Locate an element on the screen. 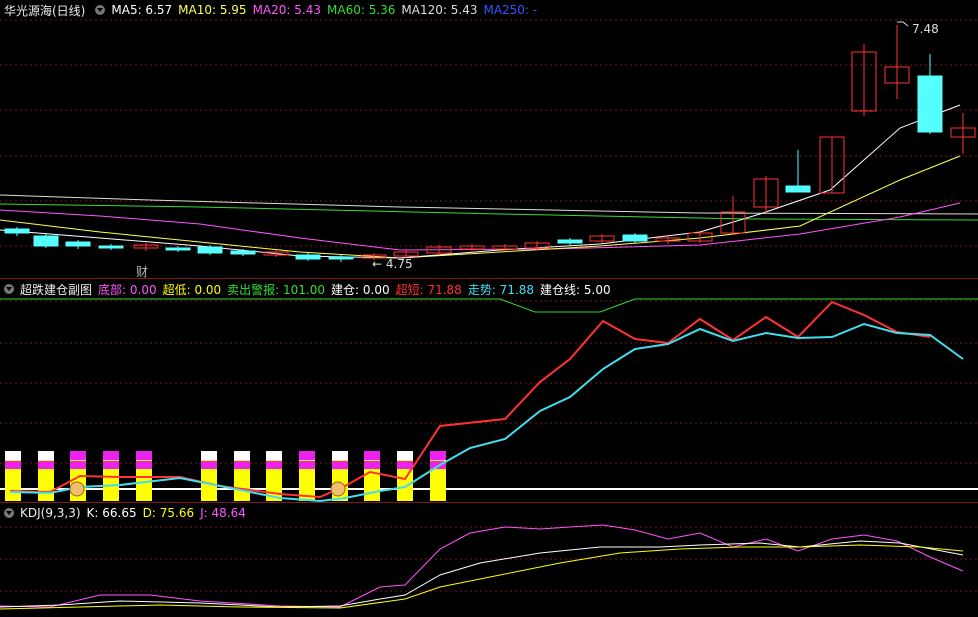  stock-title: 华光源海(日线) is located at coordinates (45, 10).